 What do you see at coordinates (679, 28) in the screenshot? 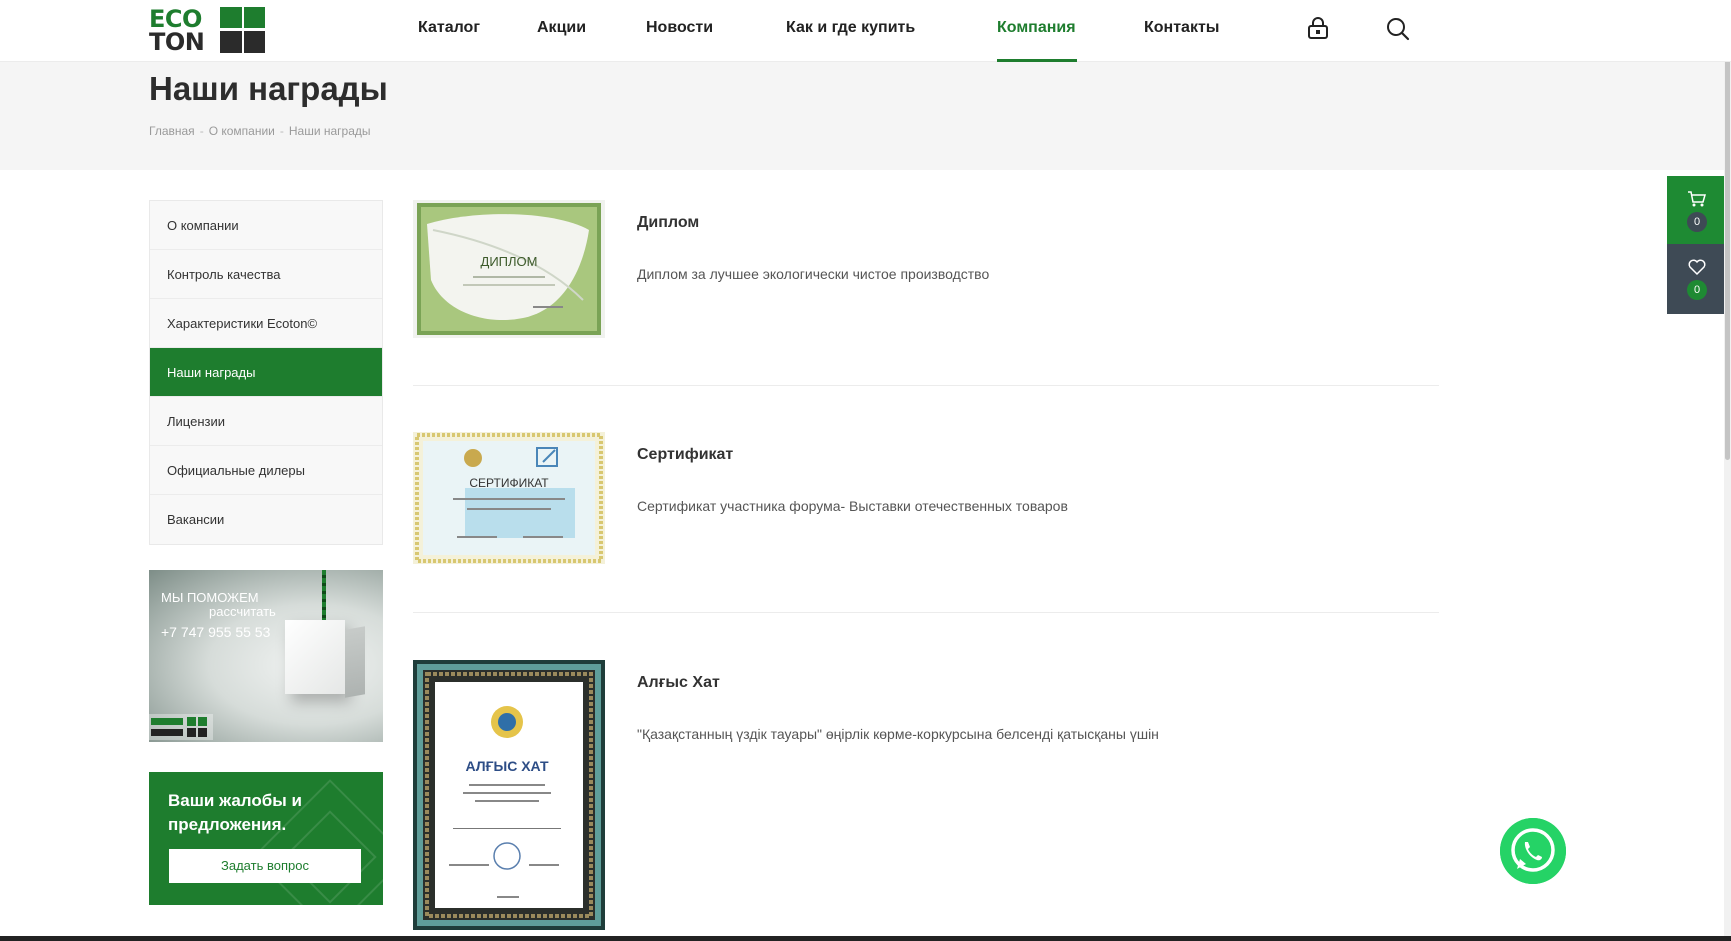
I see `nav-item-news: Новости` at bounding box center [679, 28].